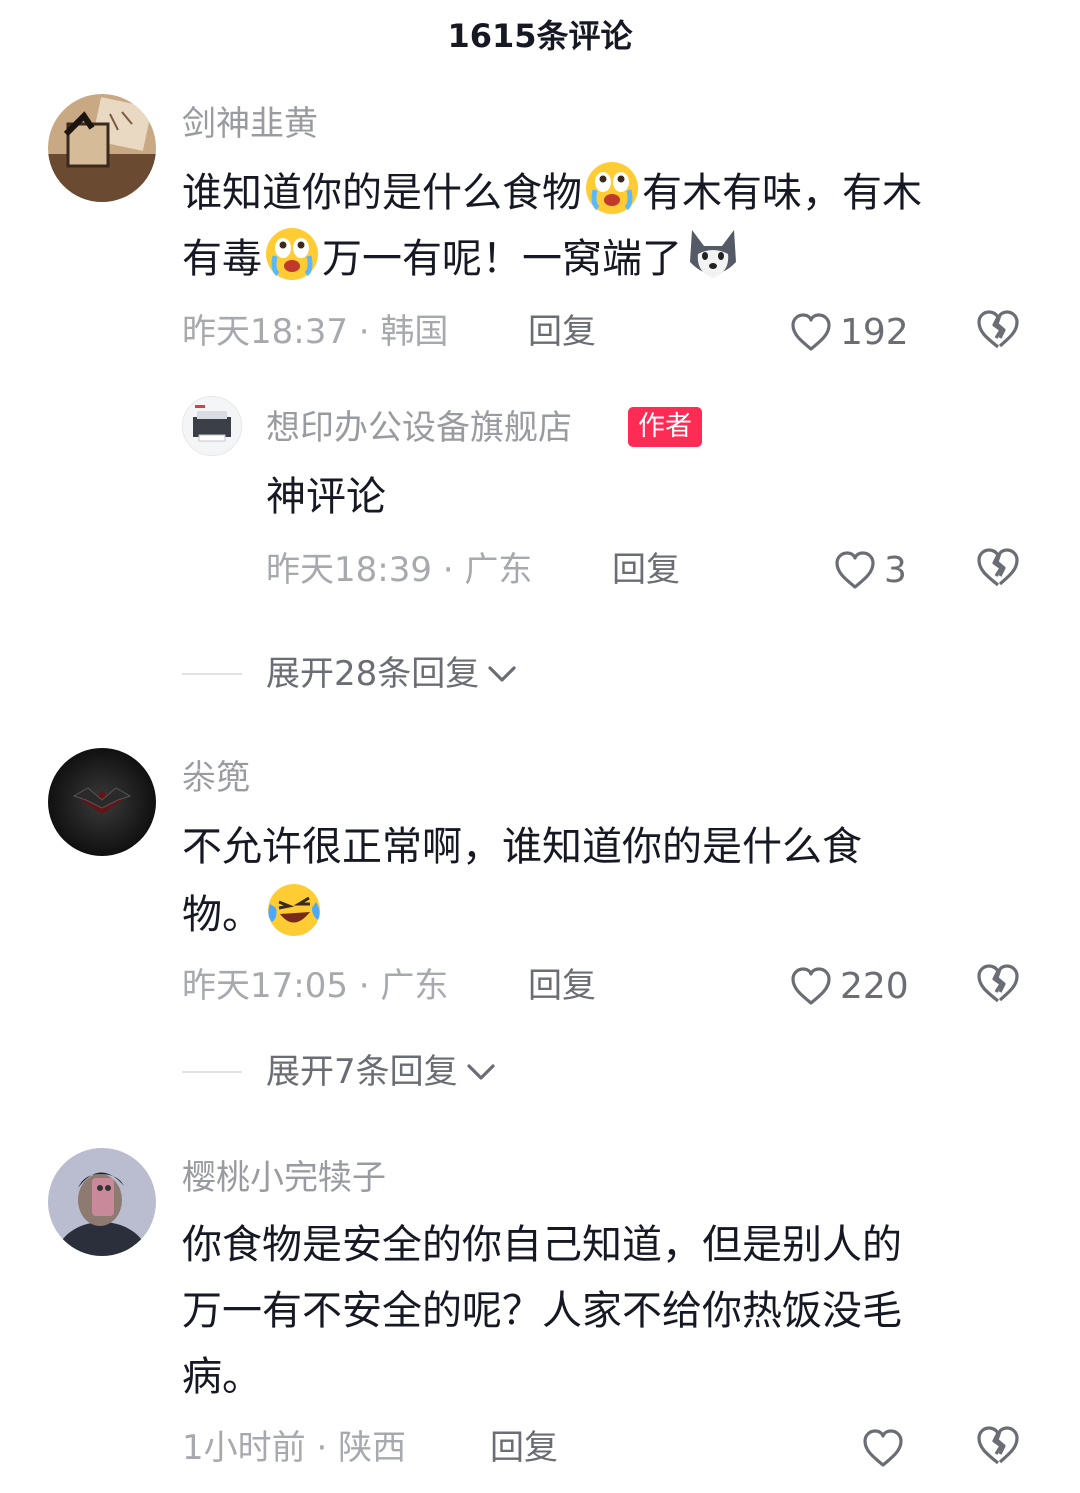 This screenshot has height=1493, width=1080. What do you see at coordinates (874, 986) in the screenshot?
I see `like-count: 220` at bounding box center [874, 986].